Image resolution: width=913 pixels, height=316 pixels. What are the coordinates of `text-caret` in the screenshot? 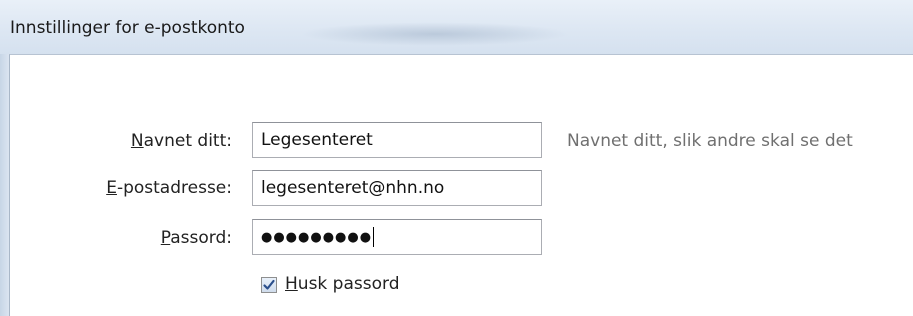 It's located at (374, 237).